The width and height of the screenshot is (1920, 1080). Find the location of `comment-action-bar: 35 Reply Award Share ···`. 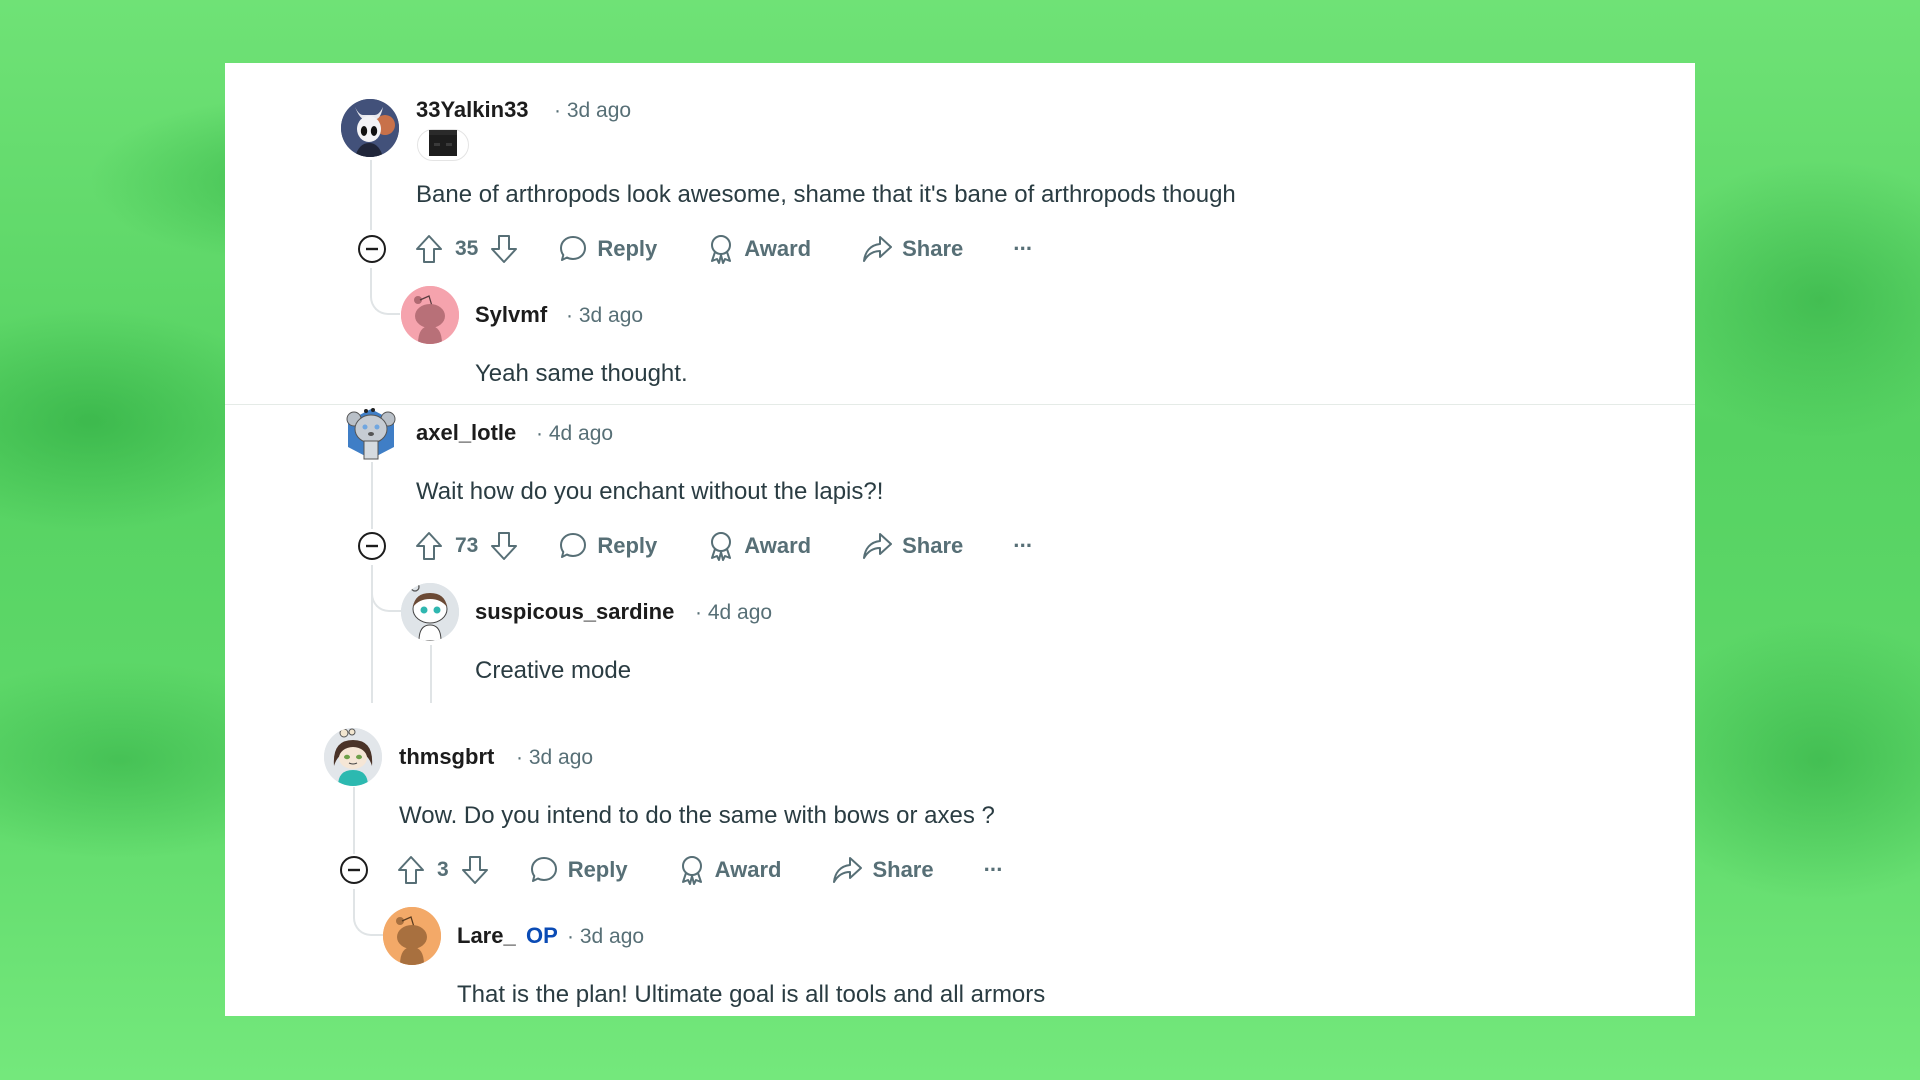

comment-action-bar: 35 Reply Award Share ··· is located at coordinates (695, 249).